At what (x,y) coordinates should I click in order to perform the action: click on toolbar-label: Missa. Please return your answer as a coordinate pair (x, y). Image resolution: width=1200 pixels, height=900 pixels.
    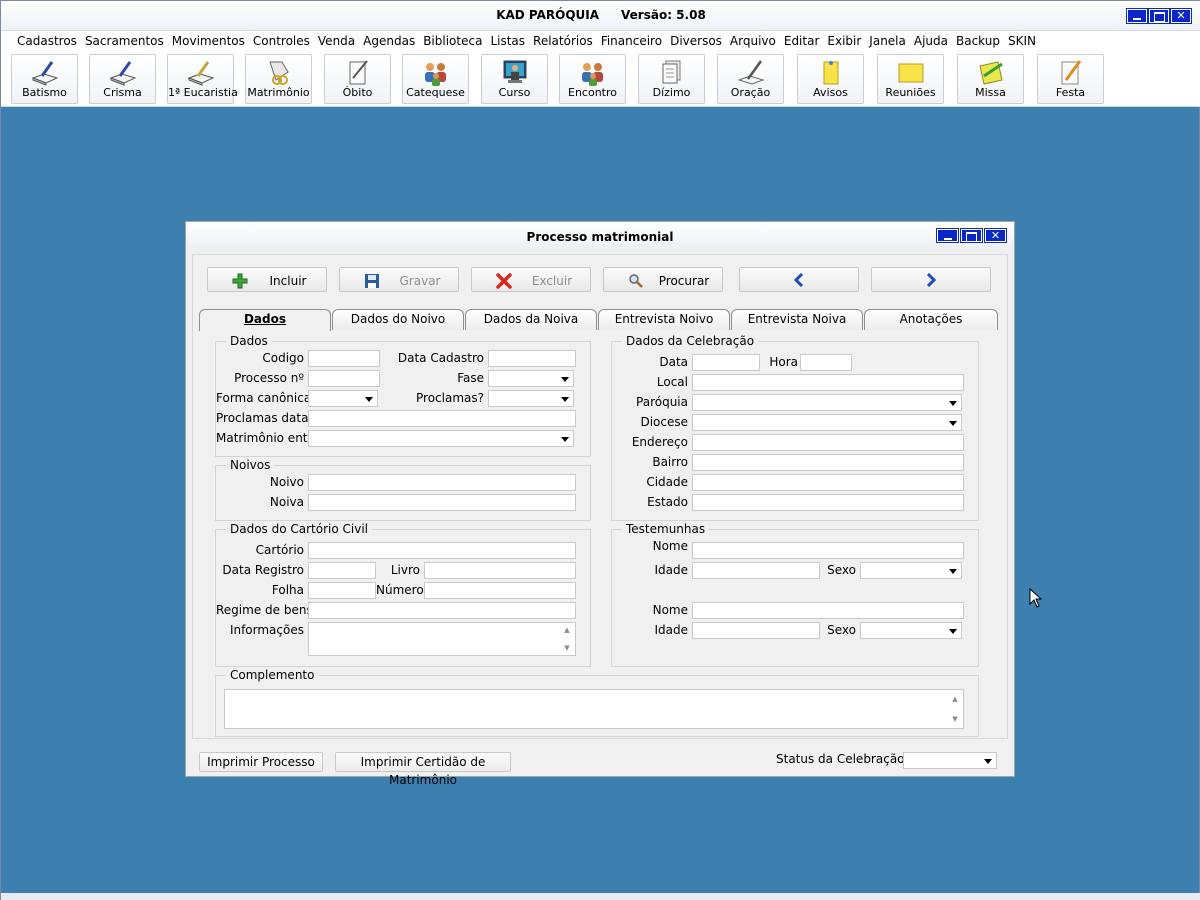
    Looking at the image, I should click on (990, 92).